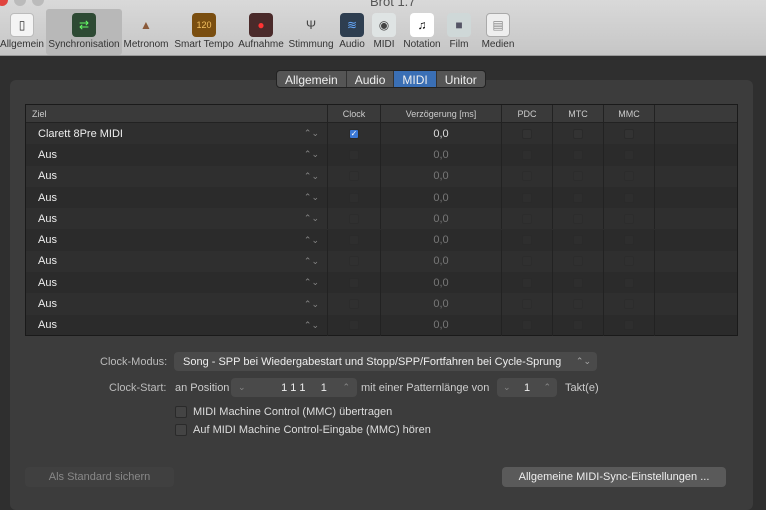 The image size is (766, 510). I want to click on clock-mode-label: Clock-Modus:, so click(134, 362).